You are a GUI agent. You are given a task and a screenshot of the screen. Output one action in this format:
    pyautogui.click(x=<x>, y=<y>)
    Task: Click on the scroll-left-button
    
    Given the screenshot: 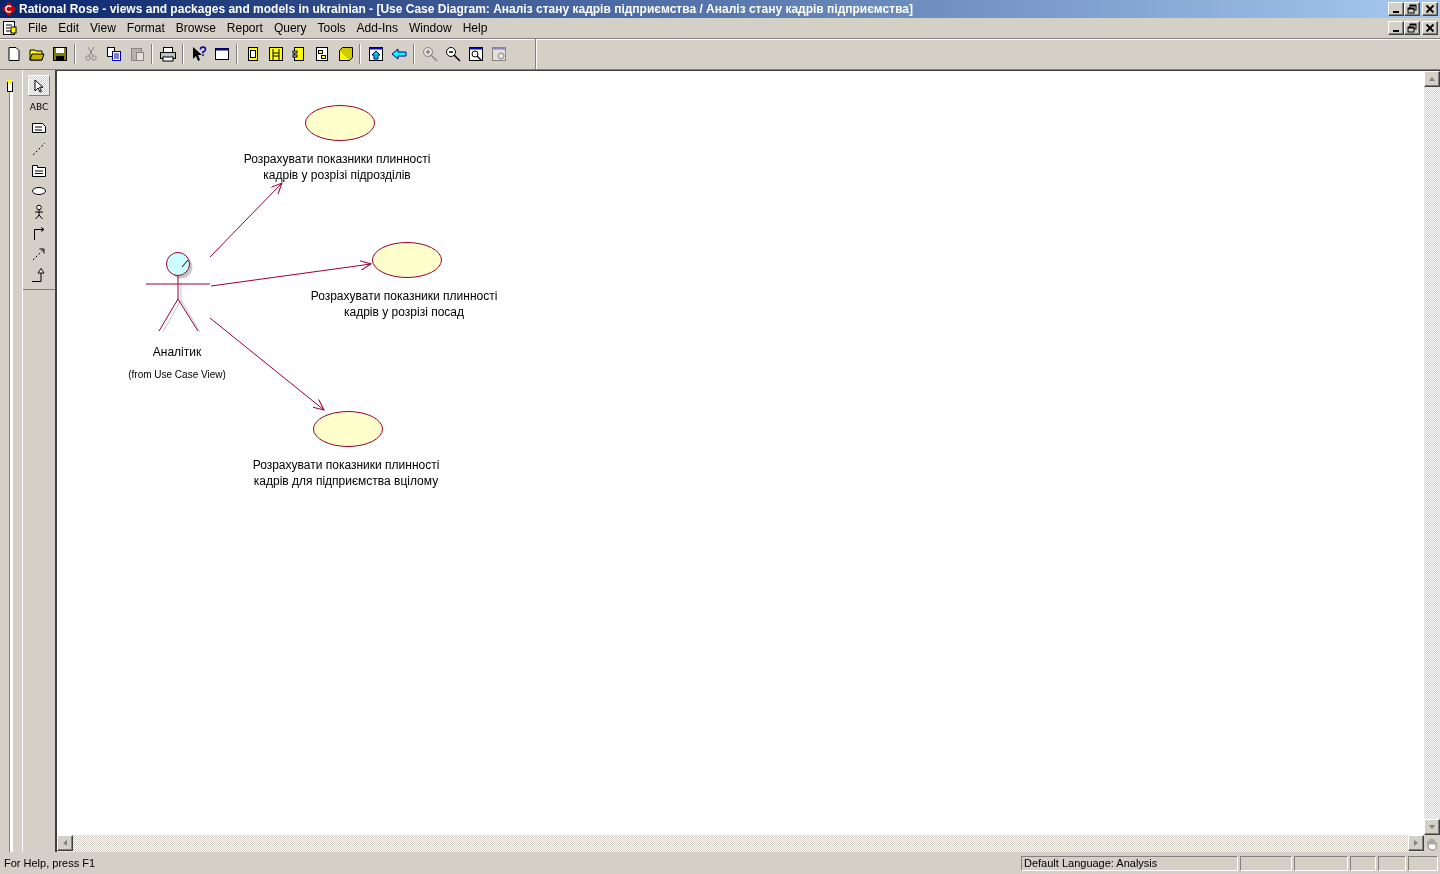 What is the action you would take?
    pyautogui.click(x=65, y=843)
    